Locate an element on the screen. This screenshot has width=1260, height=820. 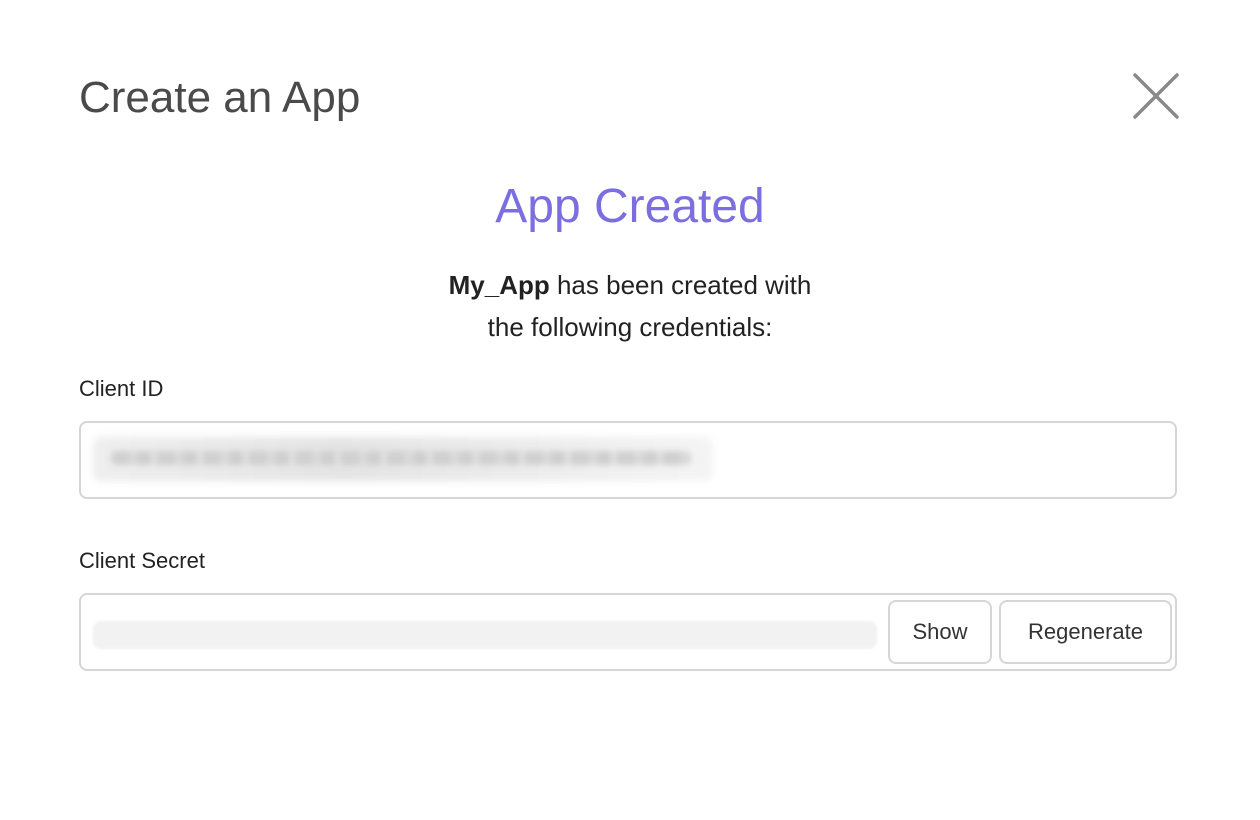
close-button is located at coordinates (1156, 96).